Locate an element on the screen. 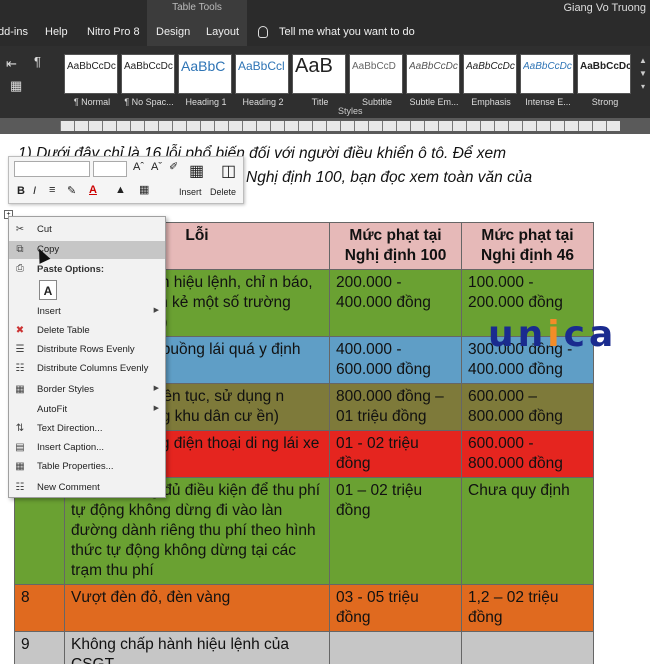 Image resolution: width=650 pixels, height=664 pixels. delete-table-icon: ✖ is located at coordinates (20, 330).